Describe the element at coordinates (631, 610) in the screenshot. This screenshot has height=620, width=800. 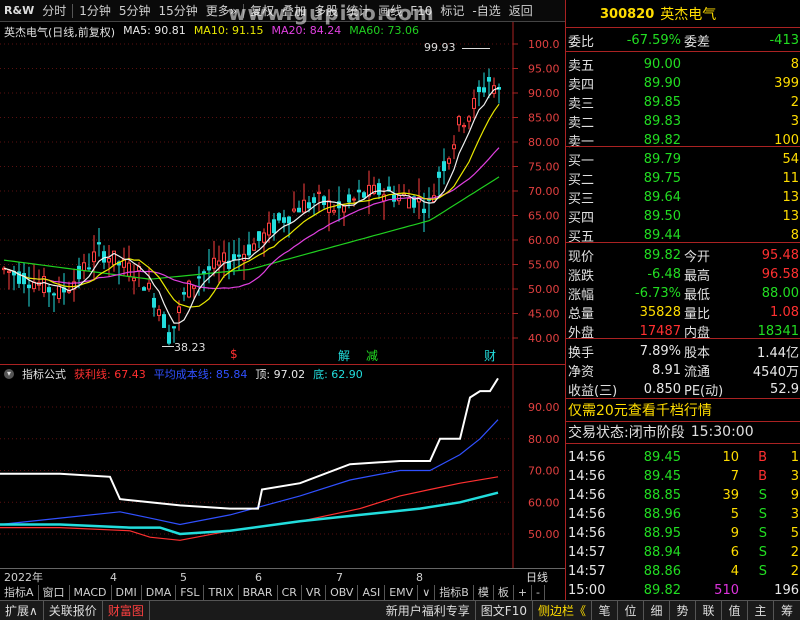
I see `tab-wei: 位` at that location.